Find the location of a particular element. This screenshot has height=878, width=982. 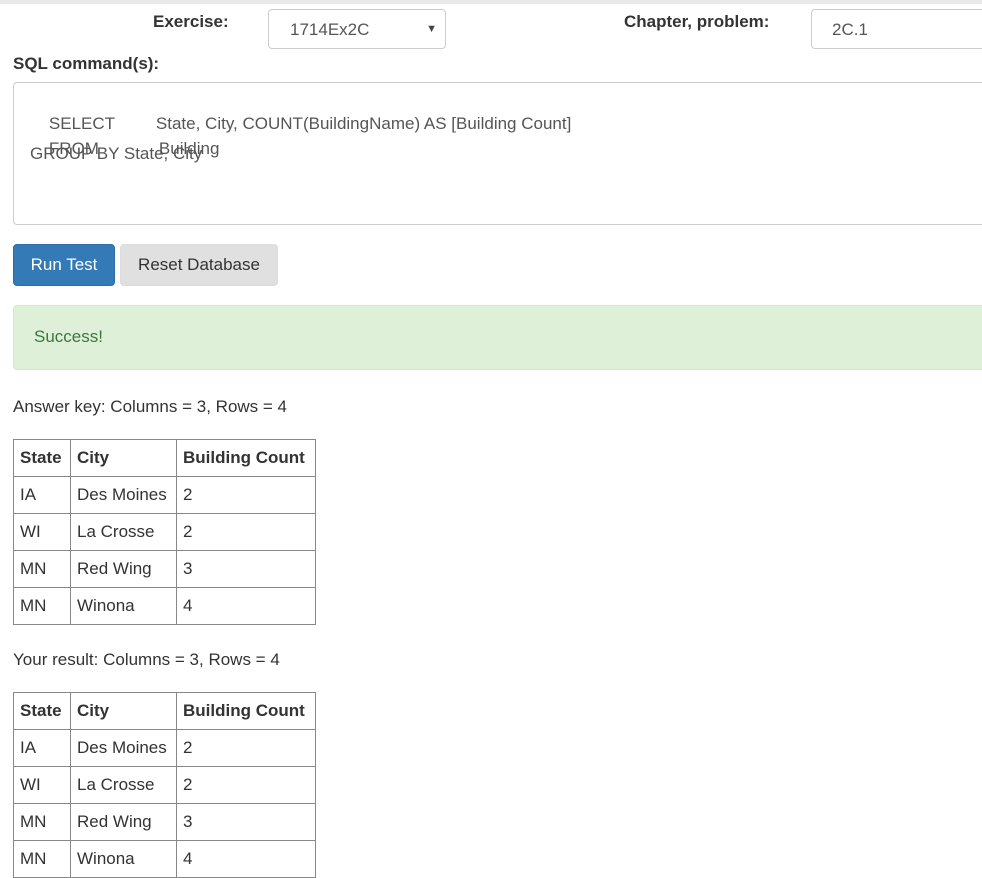

sql-label: SQL command(s): is located at coordinates (86, 63).